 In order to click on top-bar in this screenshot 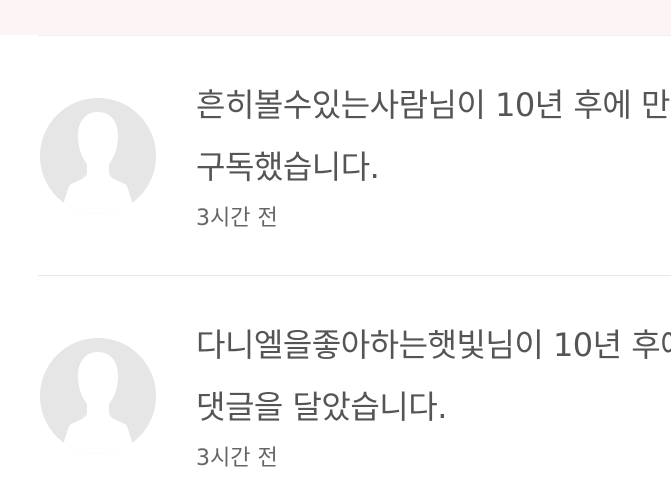, I will do `click(335, 17)`.